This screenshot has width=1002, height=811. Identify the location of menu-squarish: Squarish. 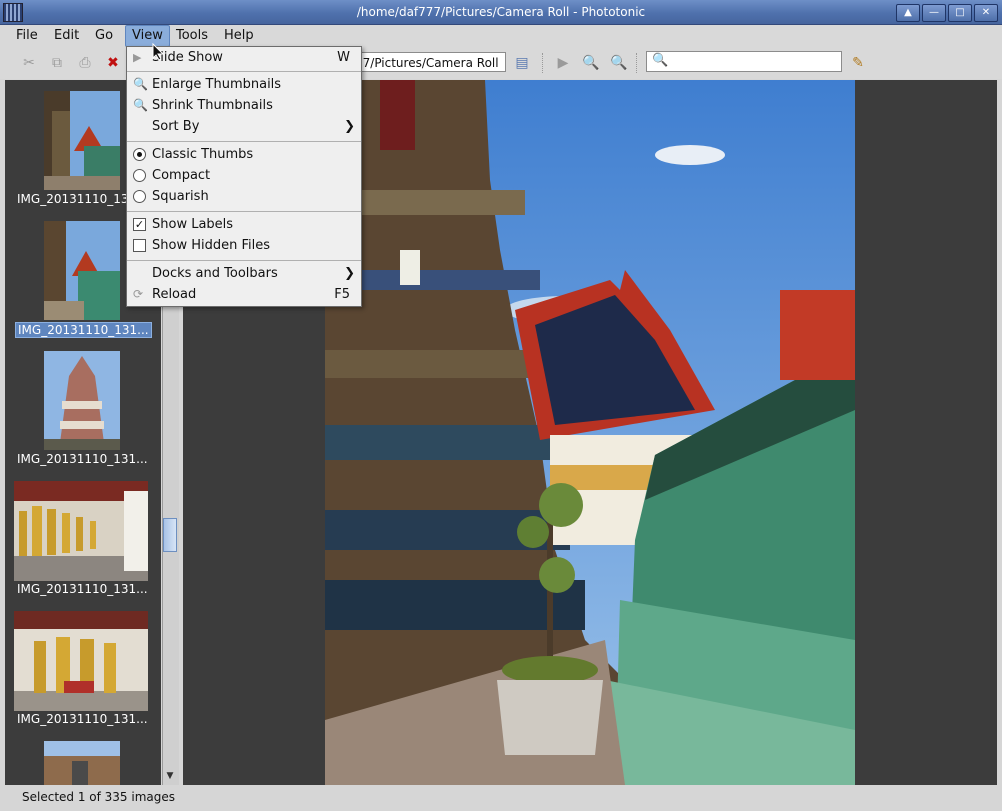
(244, 196).